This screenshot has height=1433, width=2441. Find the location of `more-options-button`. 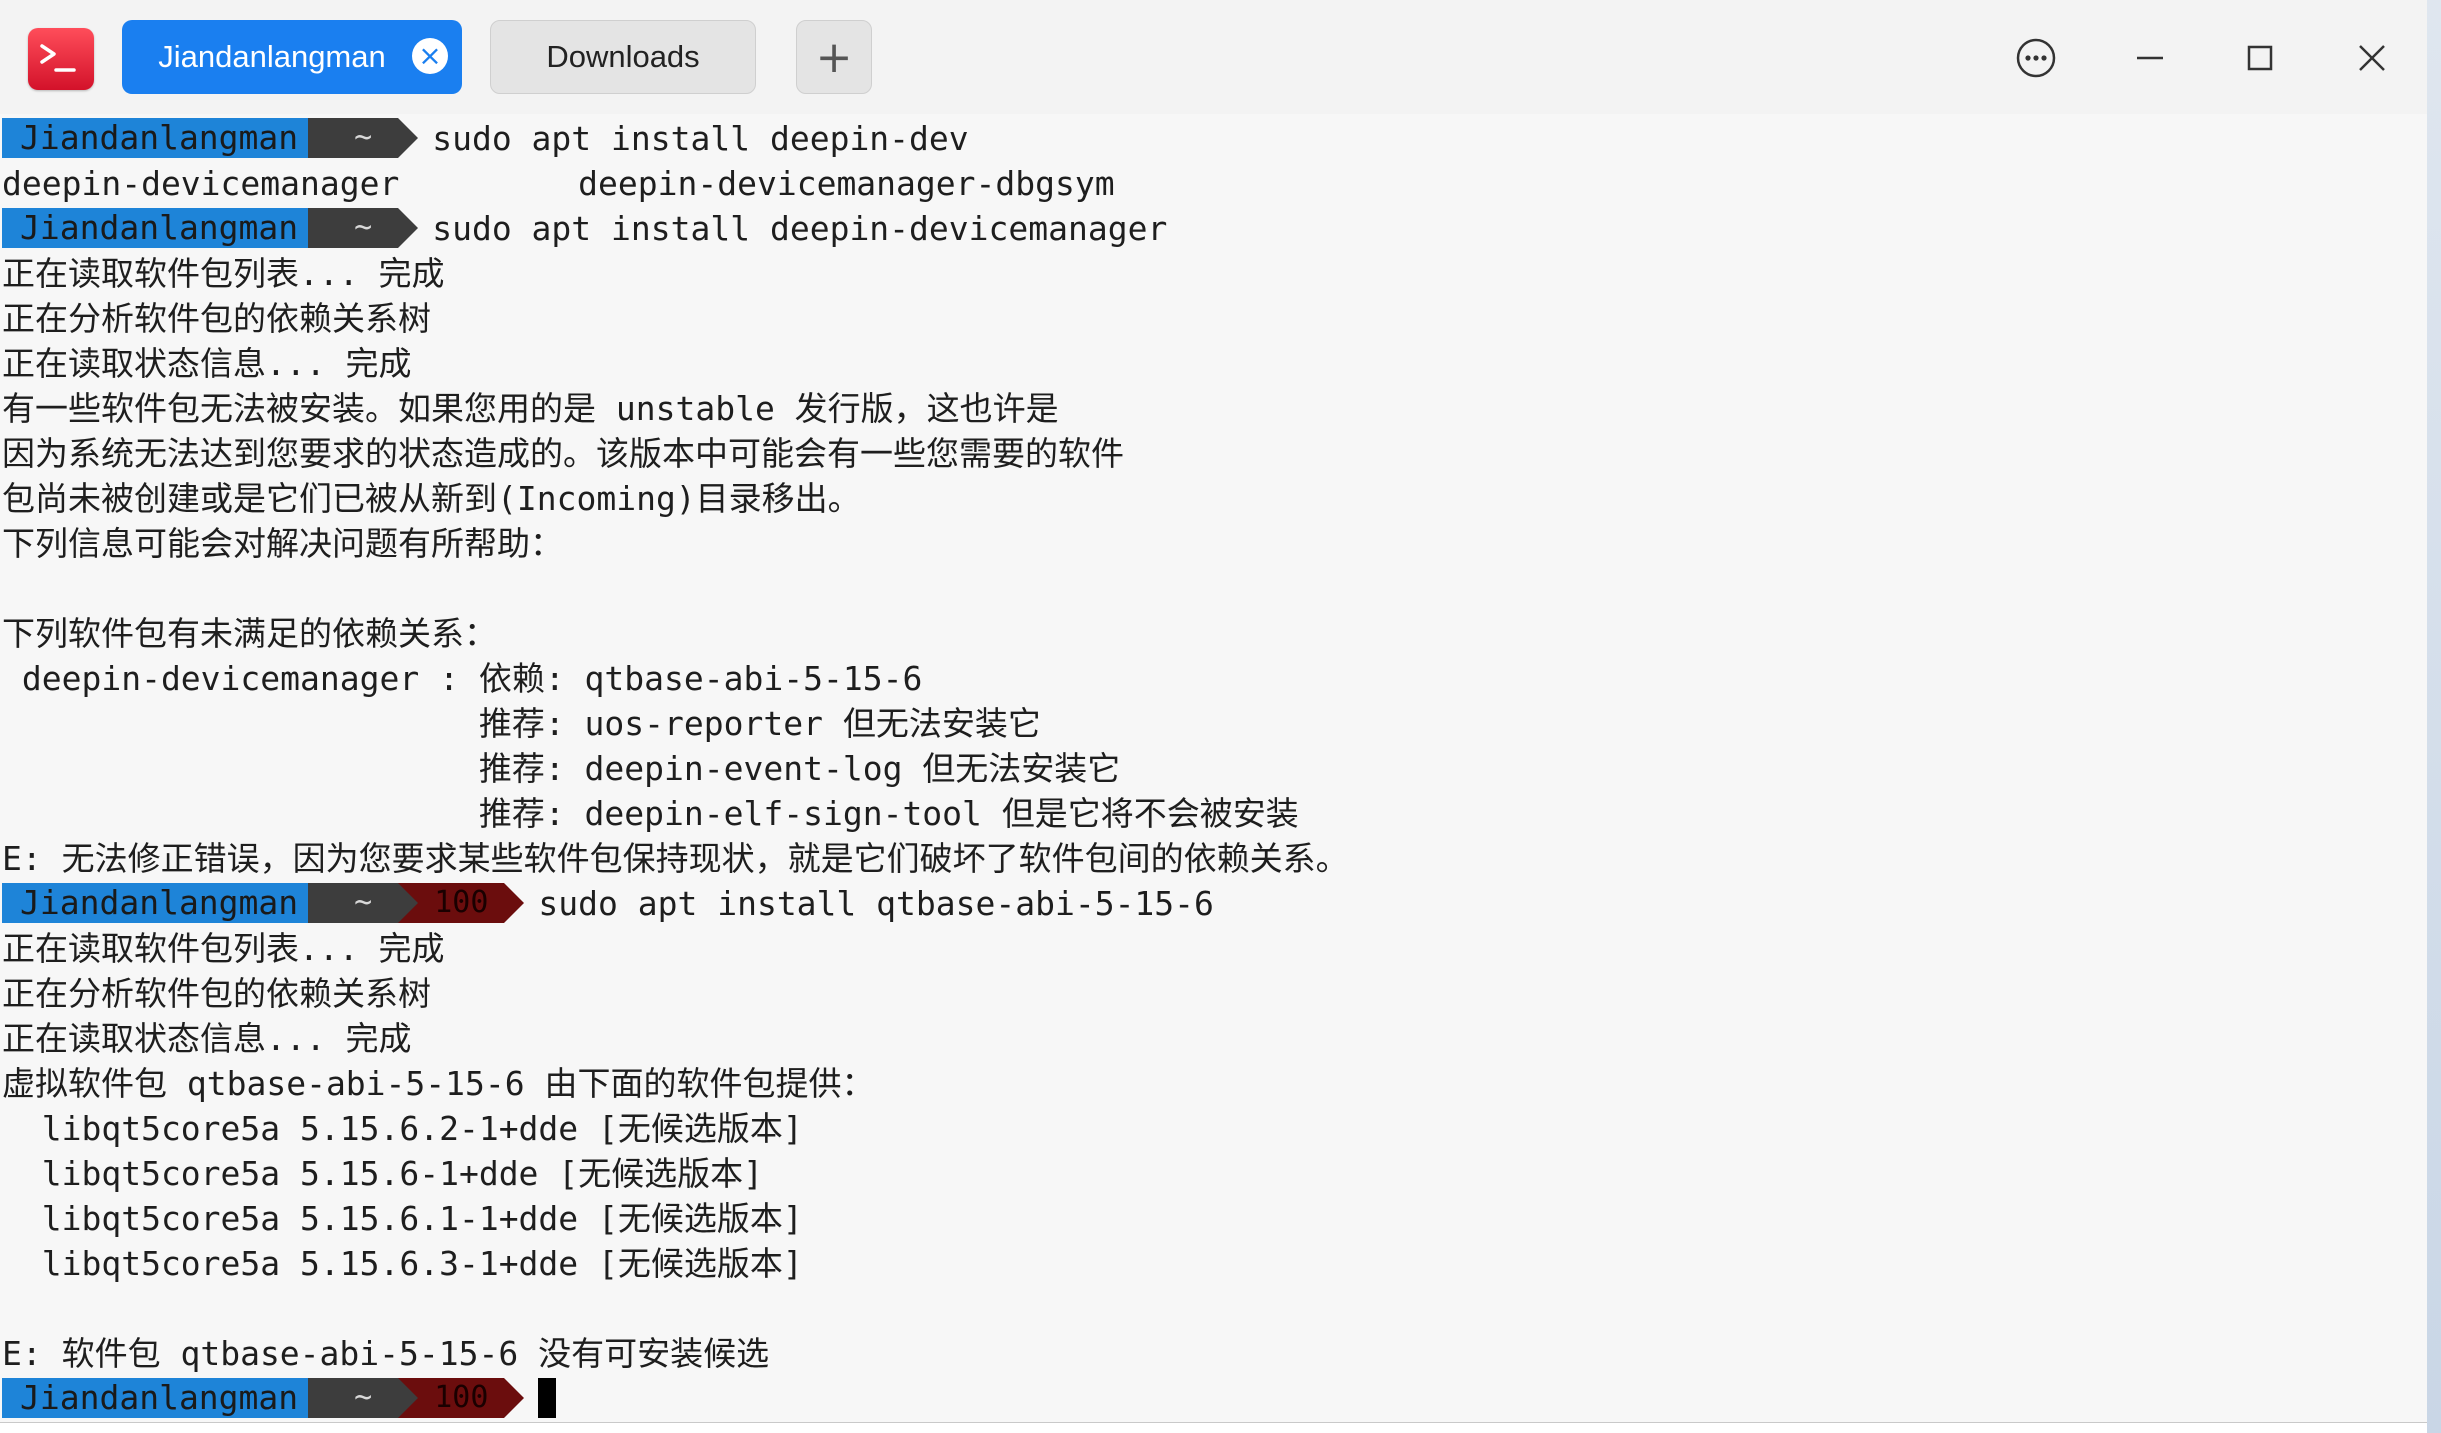

more-options-button is located at coordinates (2036, 58).